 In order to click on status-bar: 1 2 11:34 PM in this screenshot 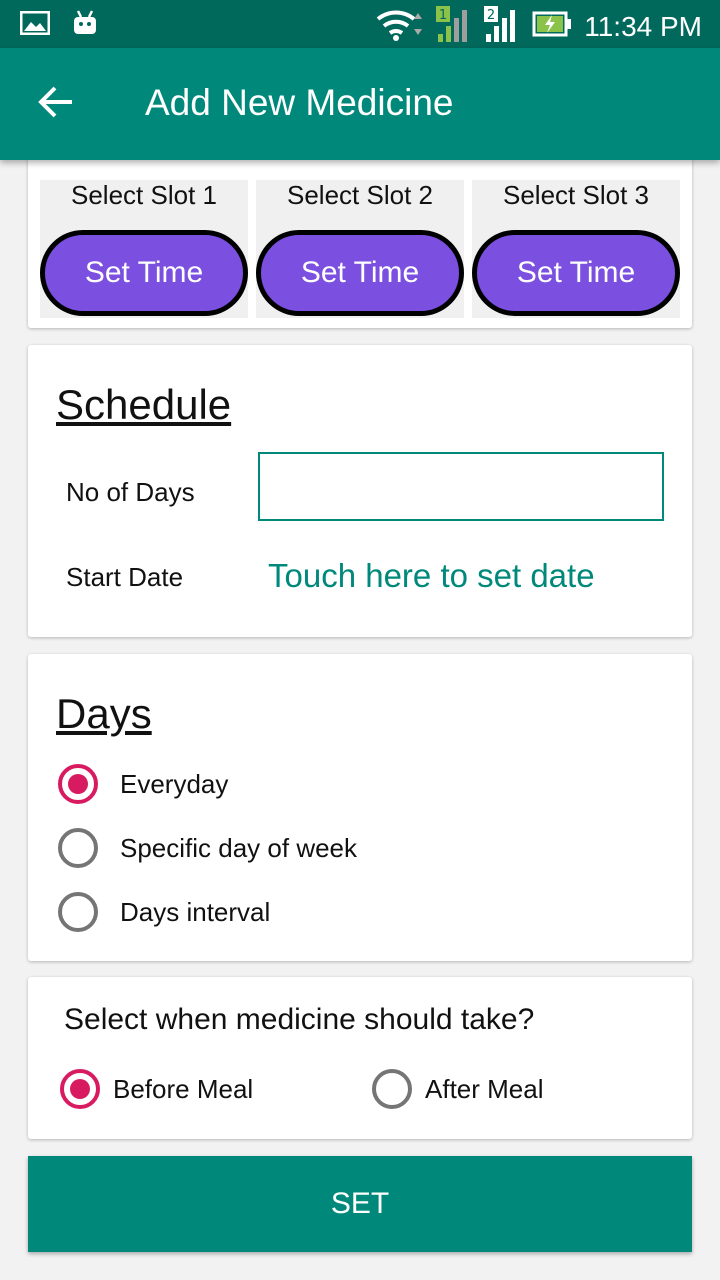, I will do `click(360, 24)`.